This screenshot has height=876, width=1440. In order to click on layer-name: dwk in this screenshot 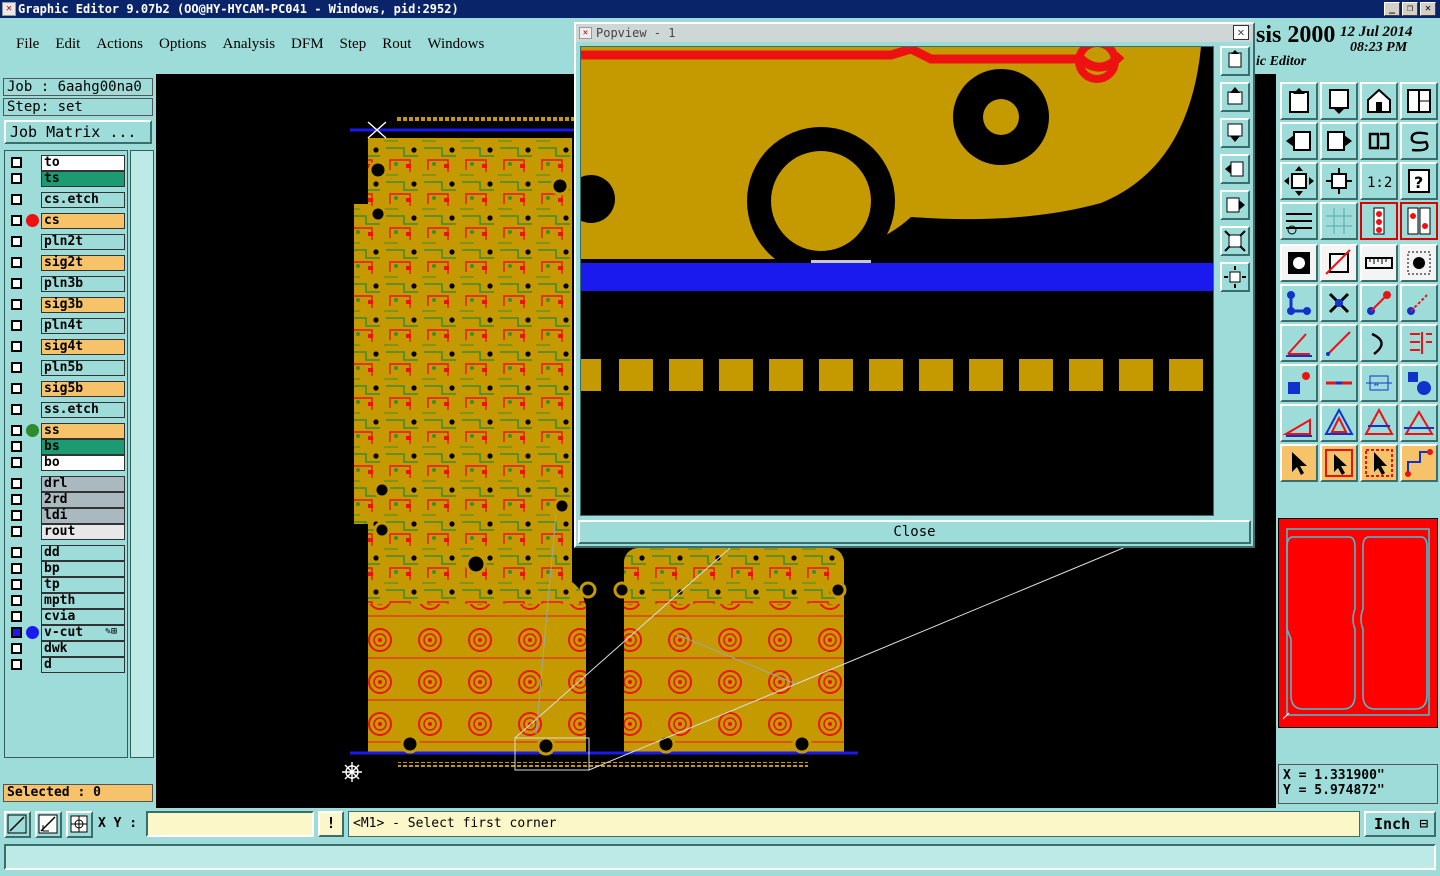, I will do `click(83, 649)`.